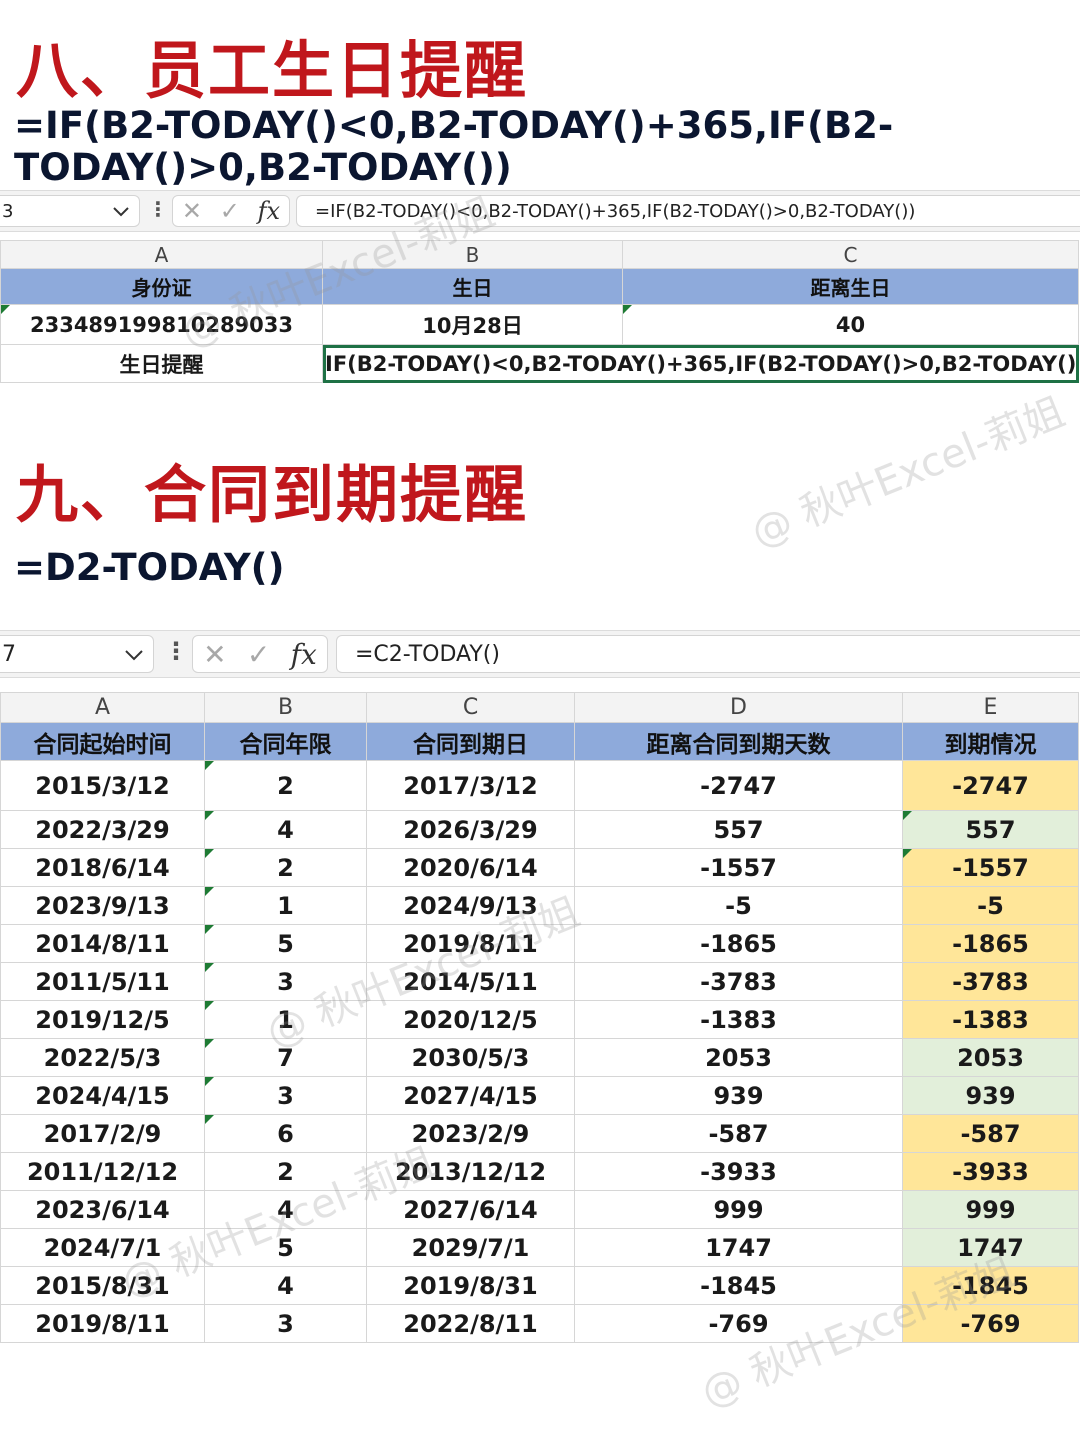 This screenshot has width=1080, height=1440. Describe the element at coordinates (102, 1057) in the screenshot. I see `start-date-cell: 2022/5/3` at that location.